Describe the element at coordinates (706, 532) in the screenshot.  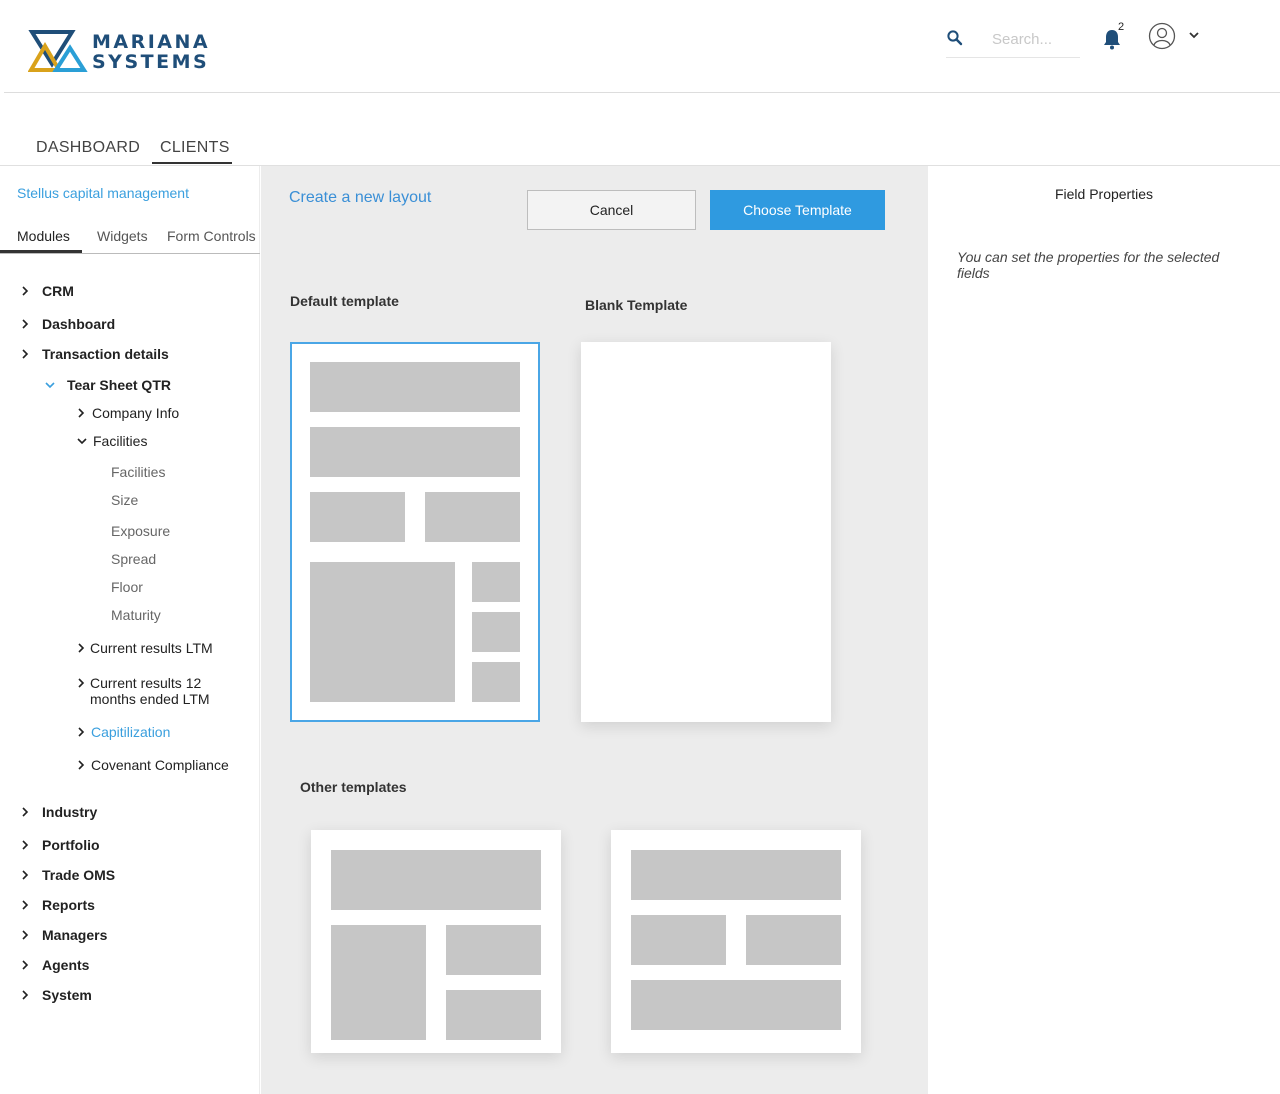
I see `blank-template-card` at that location.